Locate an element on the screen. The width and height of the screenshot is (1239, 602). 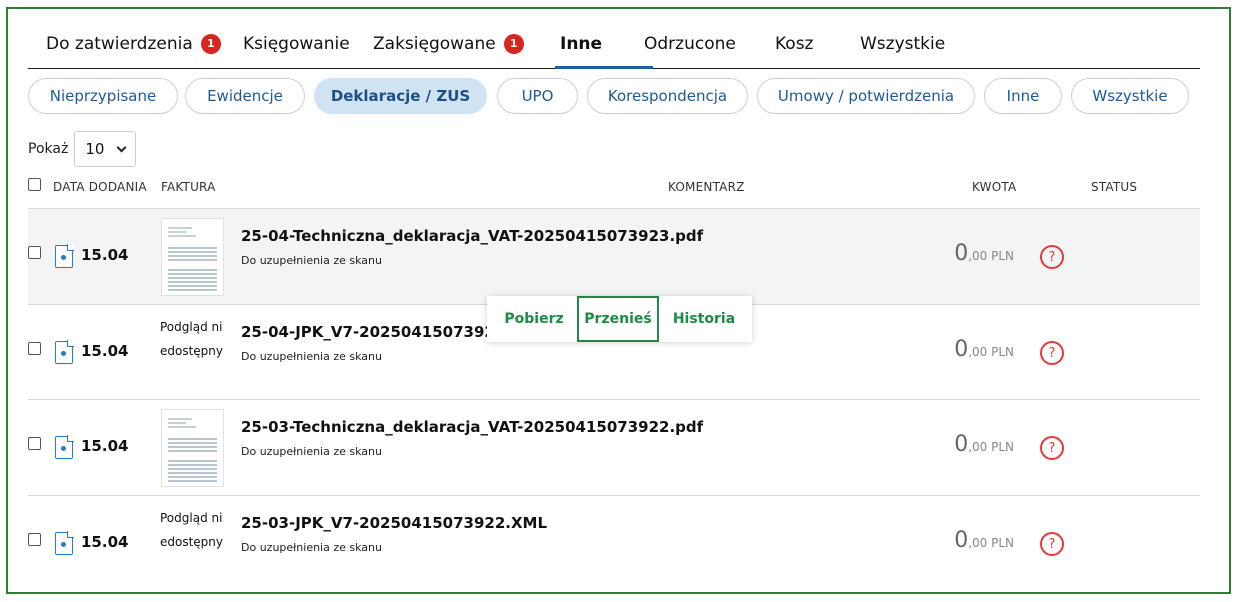
row-actions-popover: Pobierz Przenieś Historia is located at coordinates (619, 319).